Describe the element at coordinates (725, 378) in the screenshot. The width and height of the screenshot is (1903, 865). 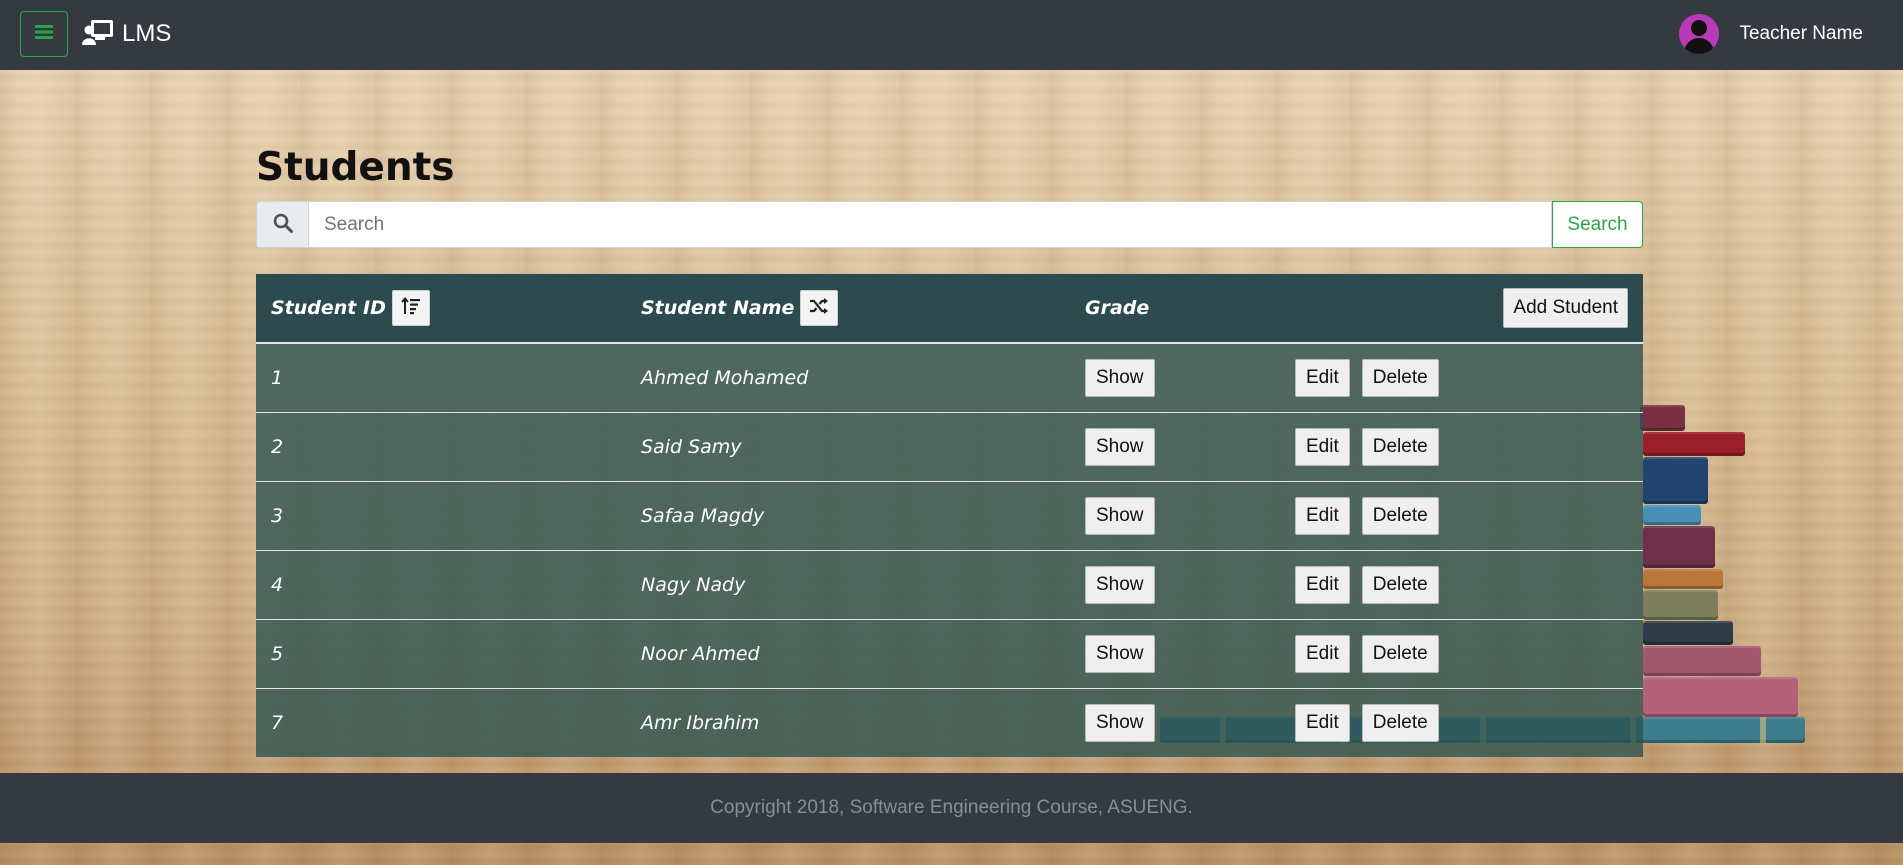
I see `student-name-cell: Ahmed Mohamed` at that location.